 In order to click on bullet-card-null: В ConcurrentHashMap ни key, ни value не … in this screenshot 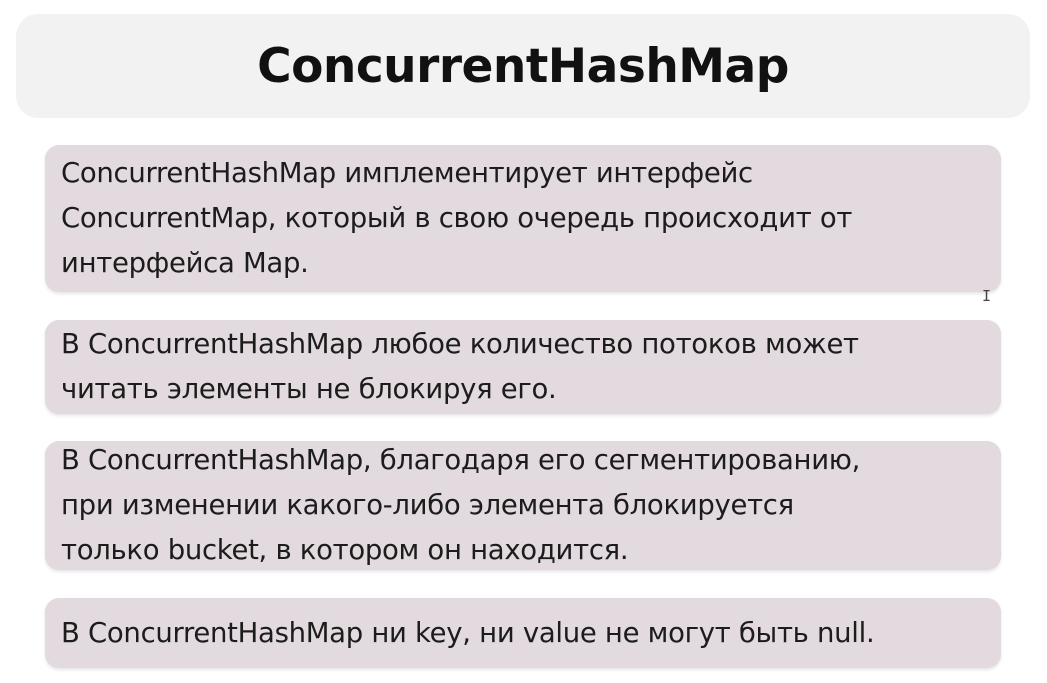, I will do `click(523, 633)`.